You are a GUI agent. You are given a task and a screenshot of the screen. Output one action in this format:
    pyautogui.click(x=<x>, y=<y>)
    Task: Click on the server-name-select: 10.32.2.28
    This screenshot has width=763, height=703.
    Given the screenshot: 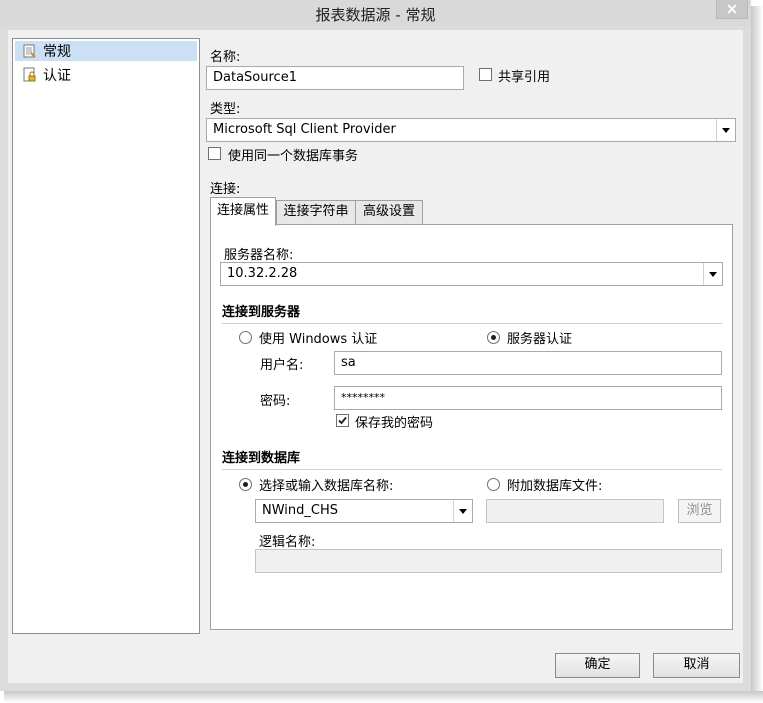 What is the action you would take?
    pyautogui.click(x=471, y=274)
    